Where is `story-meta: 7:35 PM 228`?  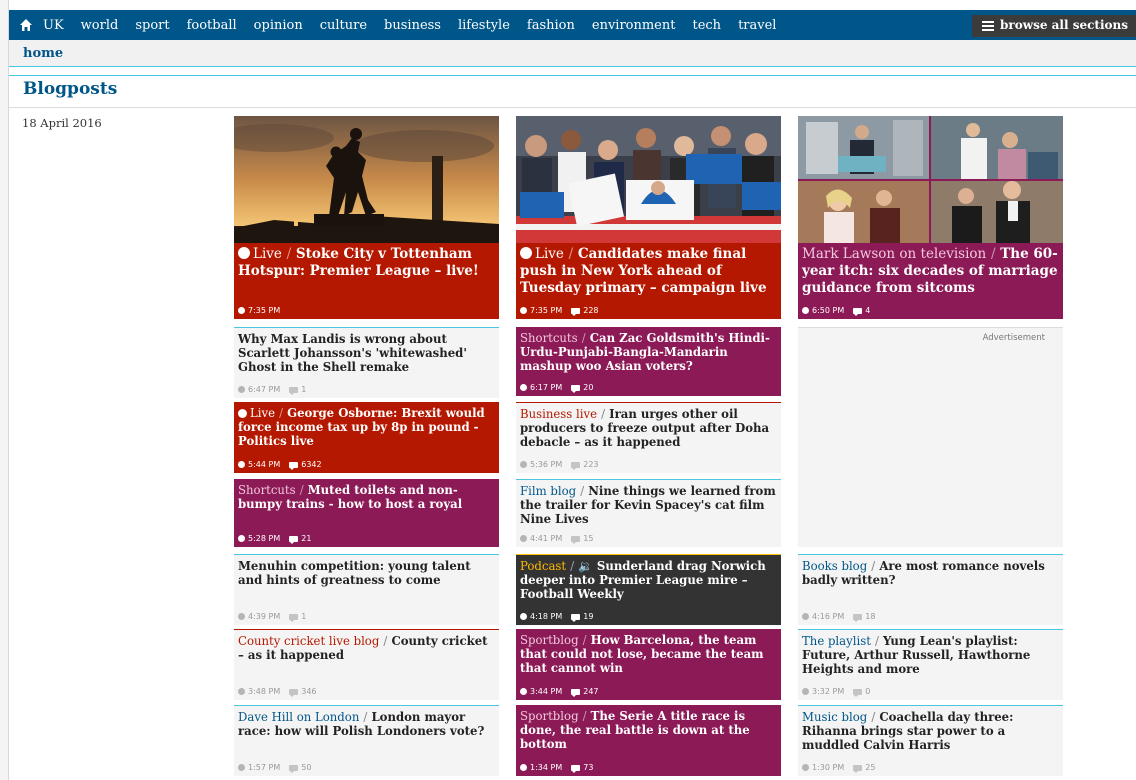
story-meta: 7:35 PM 228 is located at coordinates (559, 311).